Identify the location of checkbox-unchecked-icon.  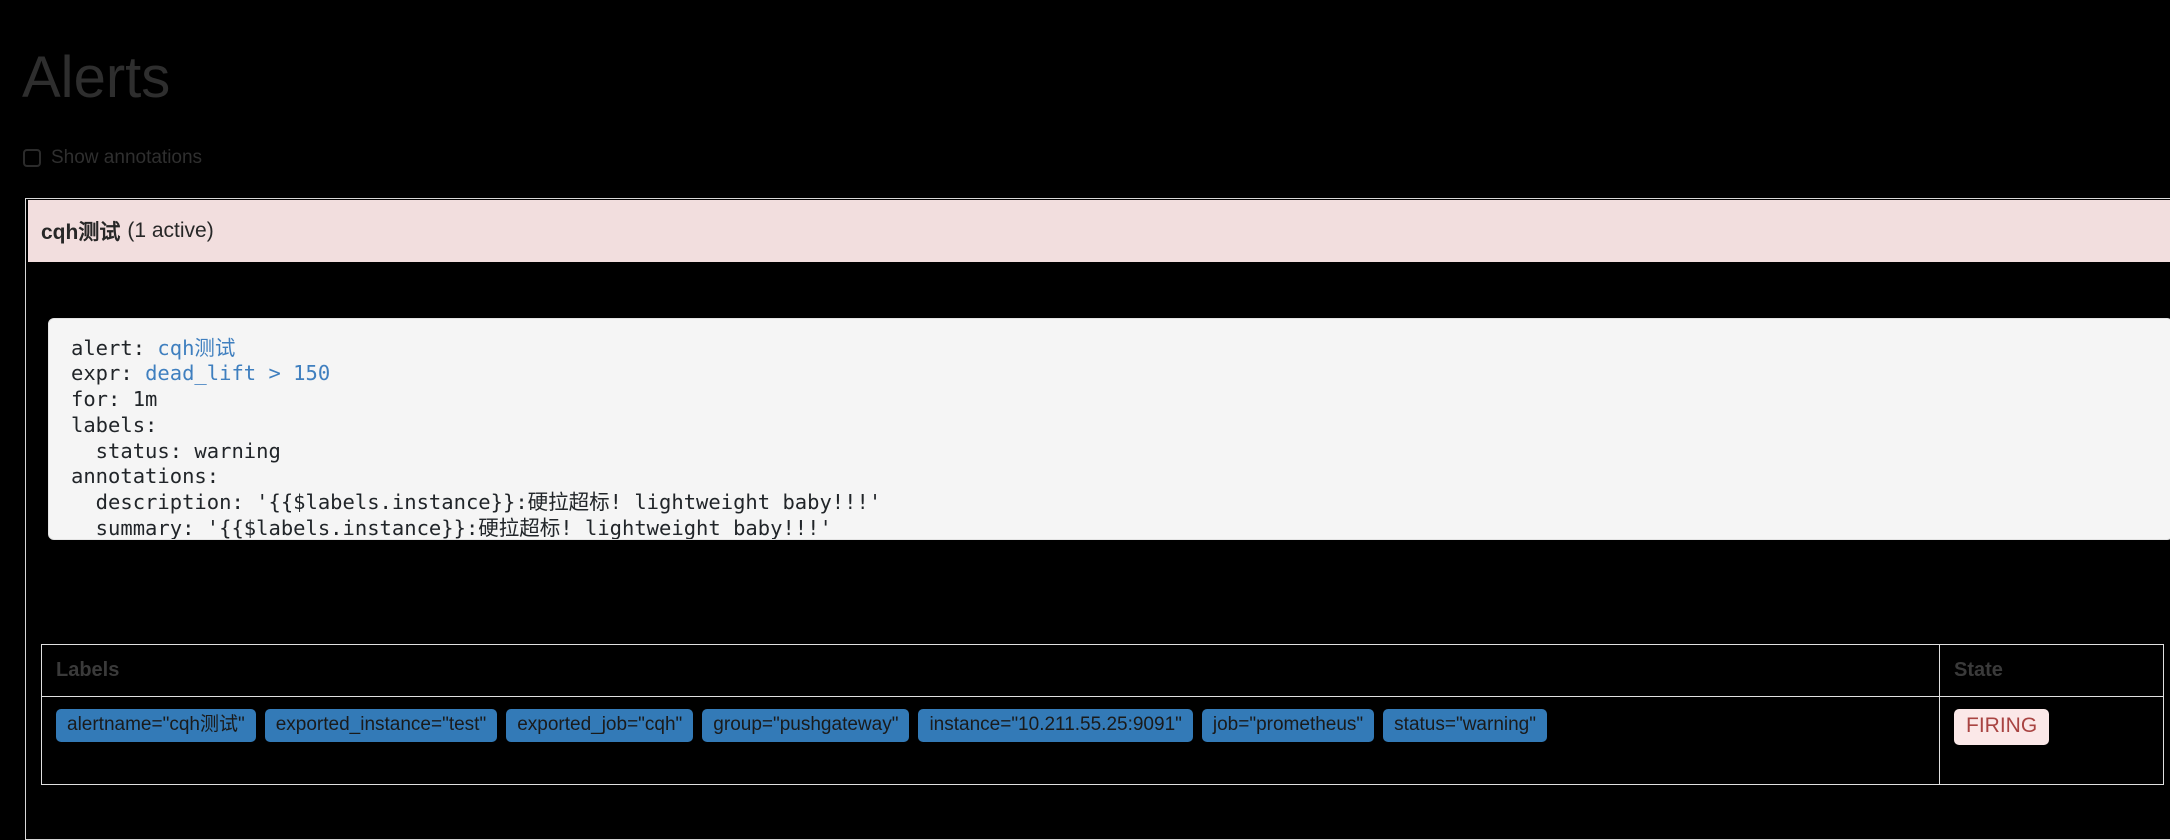
(32, 158).